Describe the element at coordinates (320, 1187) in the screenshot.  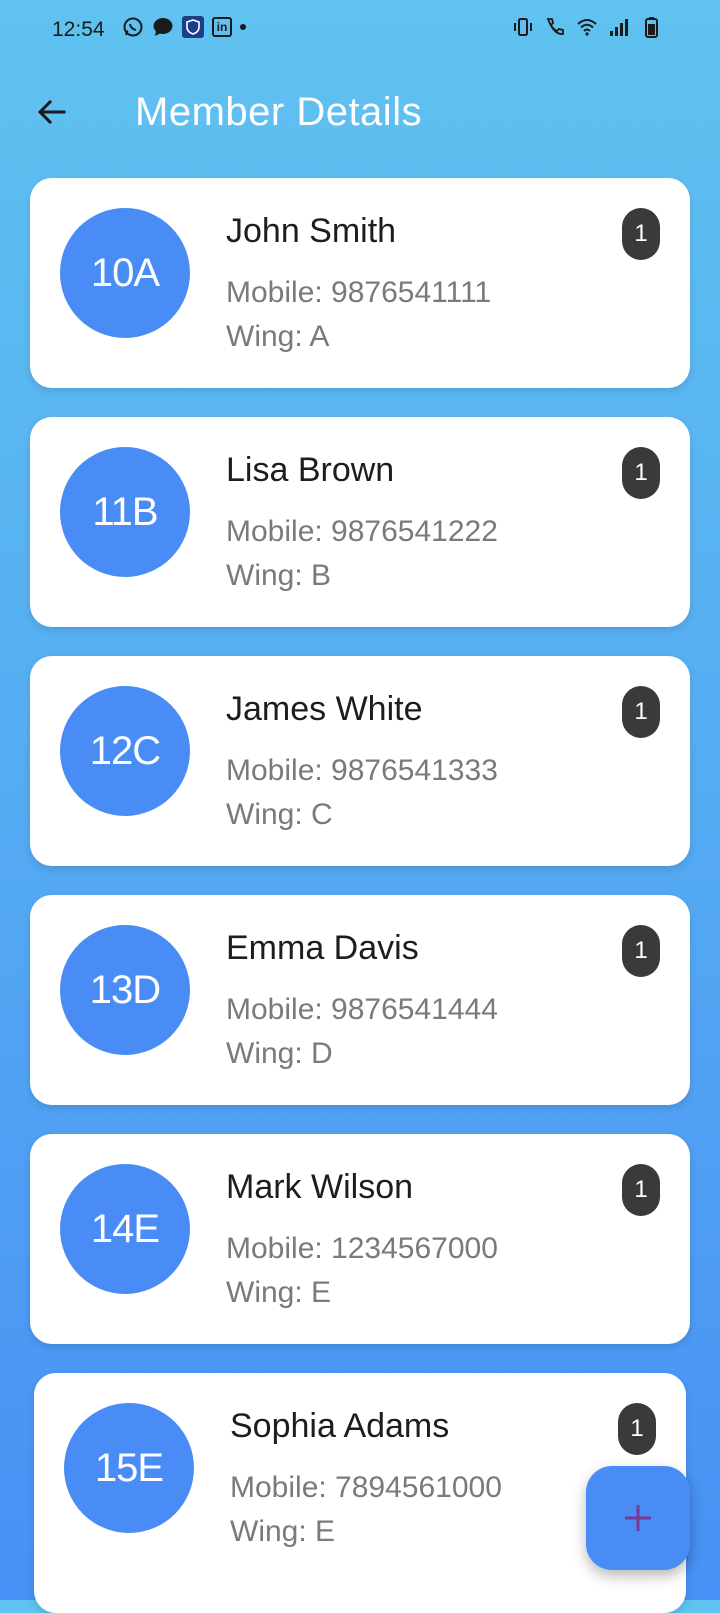
I see `member-name: Mark Wilson` at that location.